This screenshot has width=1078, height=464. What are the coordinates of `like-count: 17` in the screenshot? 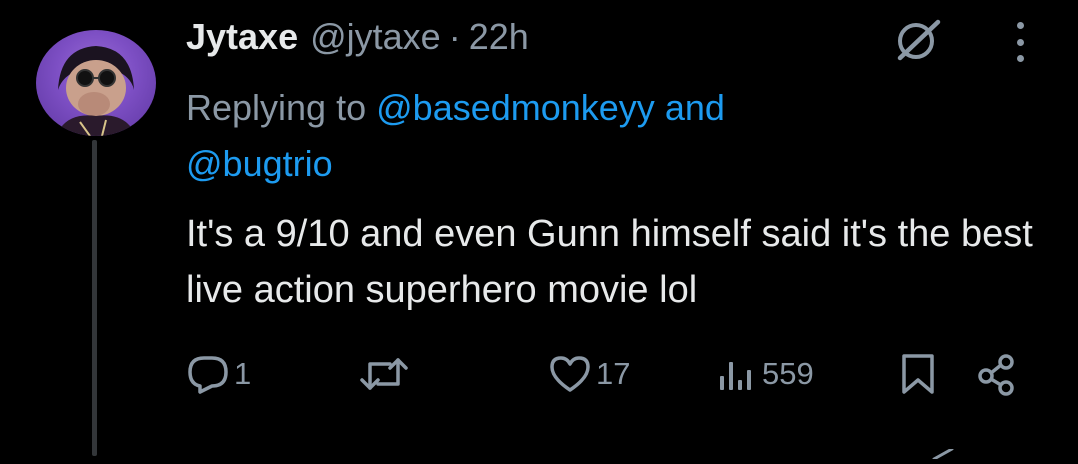 It's located at (613, 373).